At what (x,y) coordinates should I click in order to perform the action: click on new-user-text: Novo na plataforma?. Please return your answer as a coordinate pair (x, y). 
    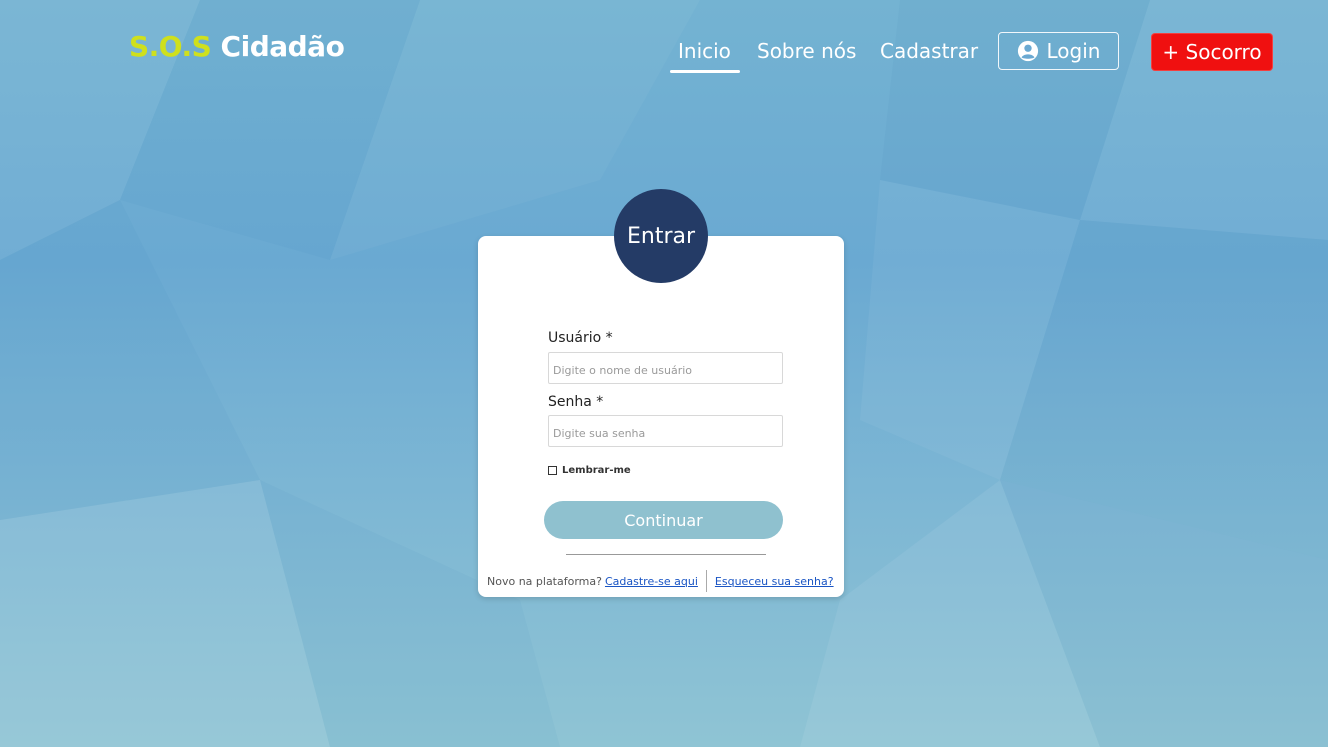
    Looking at the image, I should click on (544, 581).